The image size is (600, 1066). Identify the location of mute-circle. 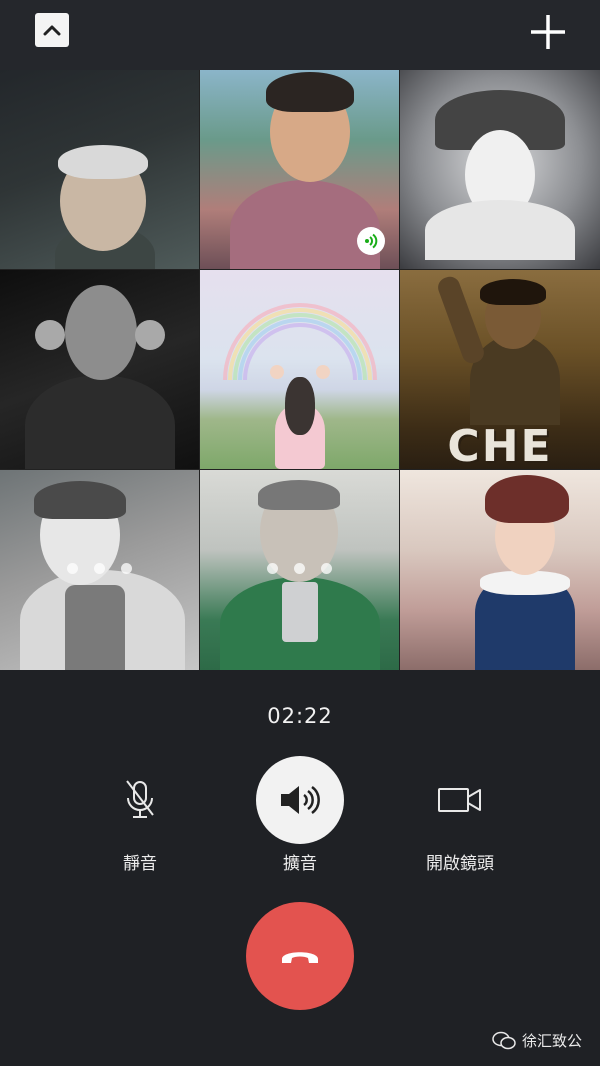
(140, 800).